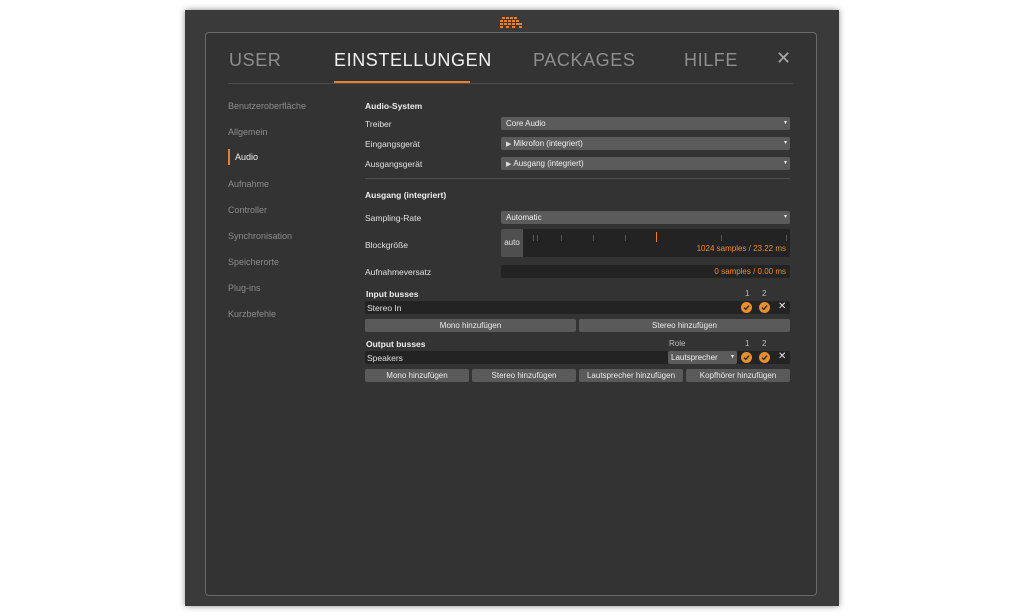 Image resolution: width=1024 pixels, height=616 pixels. I want to click on audio-system-heading: Audio-System, so click(394, 106).